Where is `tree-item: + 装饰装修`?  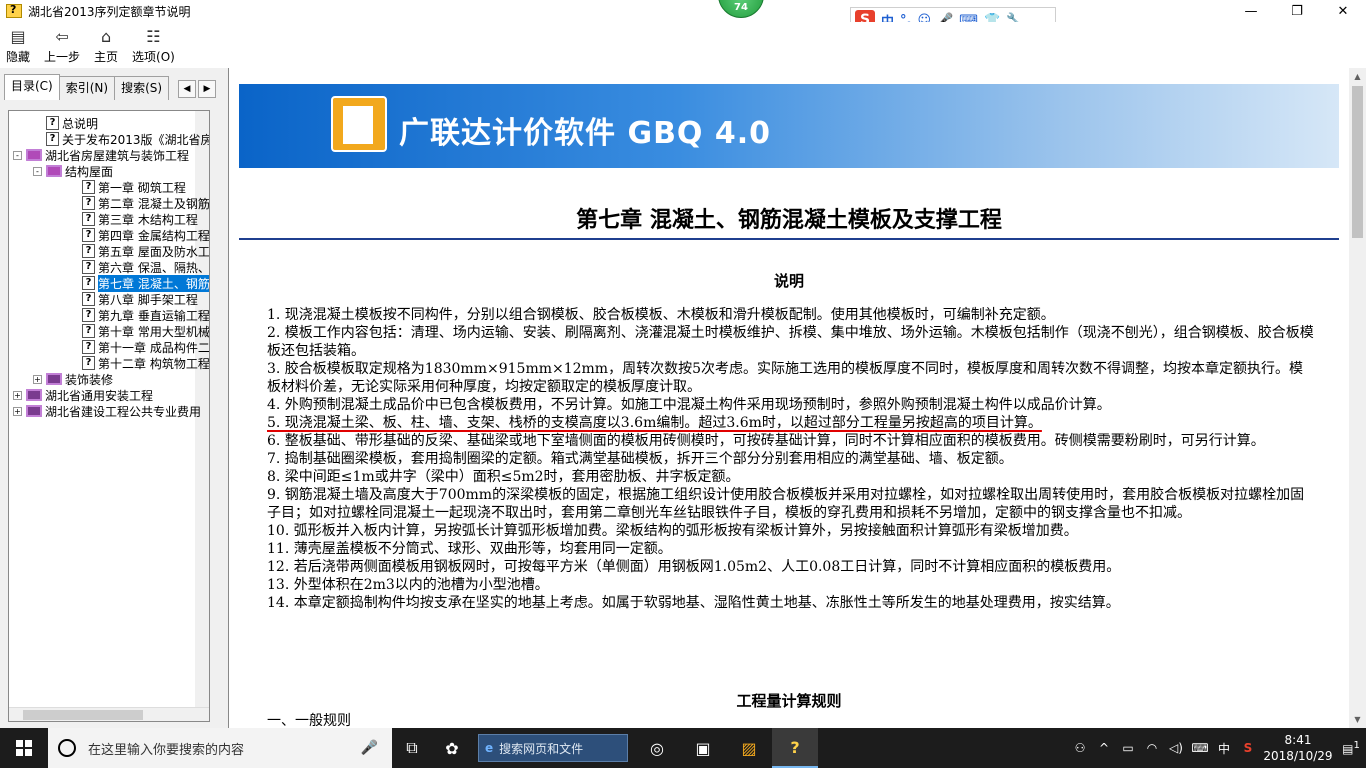 tree-item: + 装饰装修 is located at coordinates (73, 379).